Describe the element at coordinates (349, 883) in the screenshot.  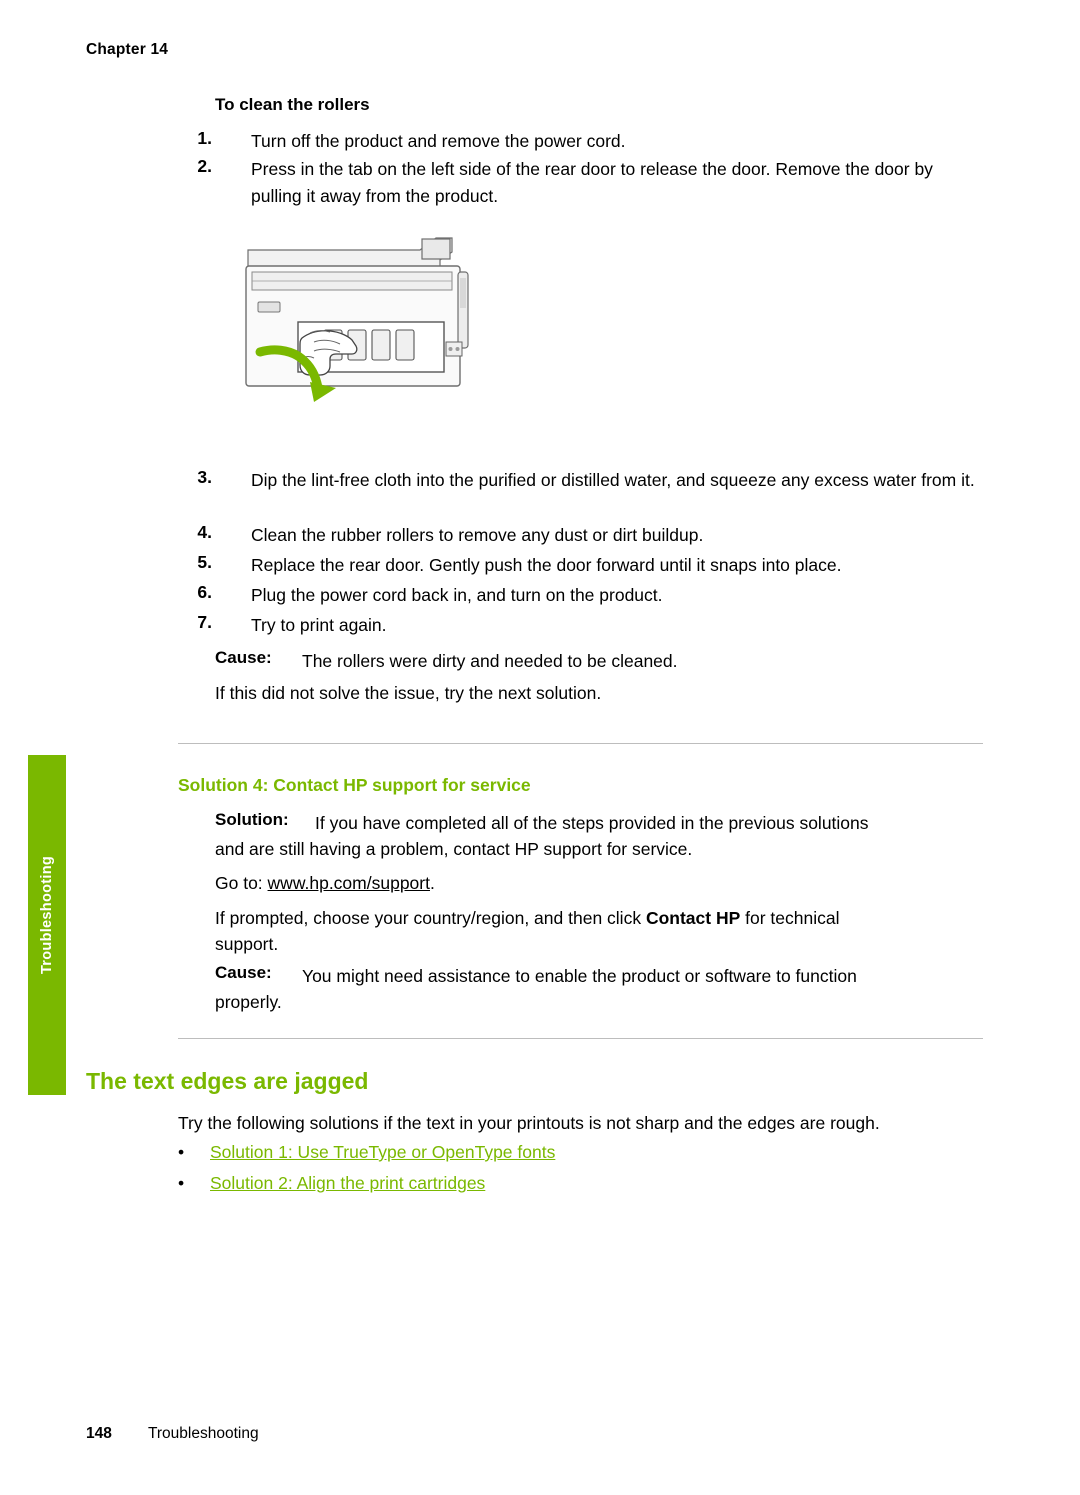
I see `hp-support-link: www.hp.com/support` at that location.